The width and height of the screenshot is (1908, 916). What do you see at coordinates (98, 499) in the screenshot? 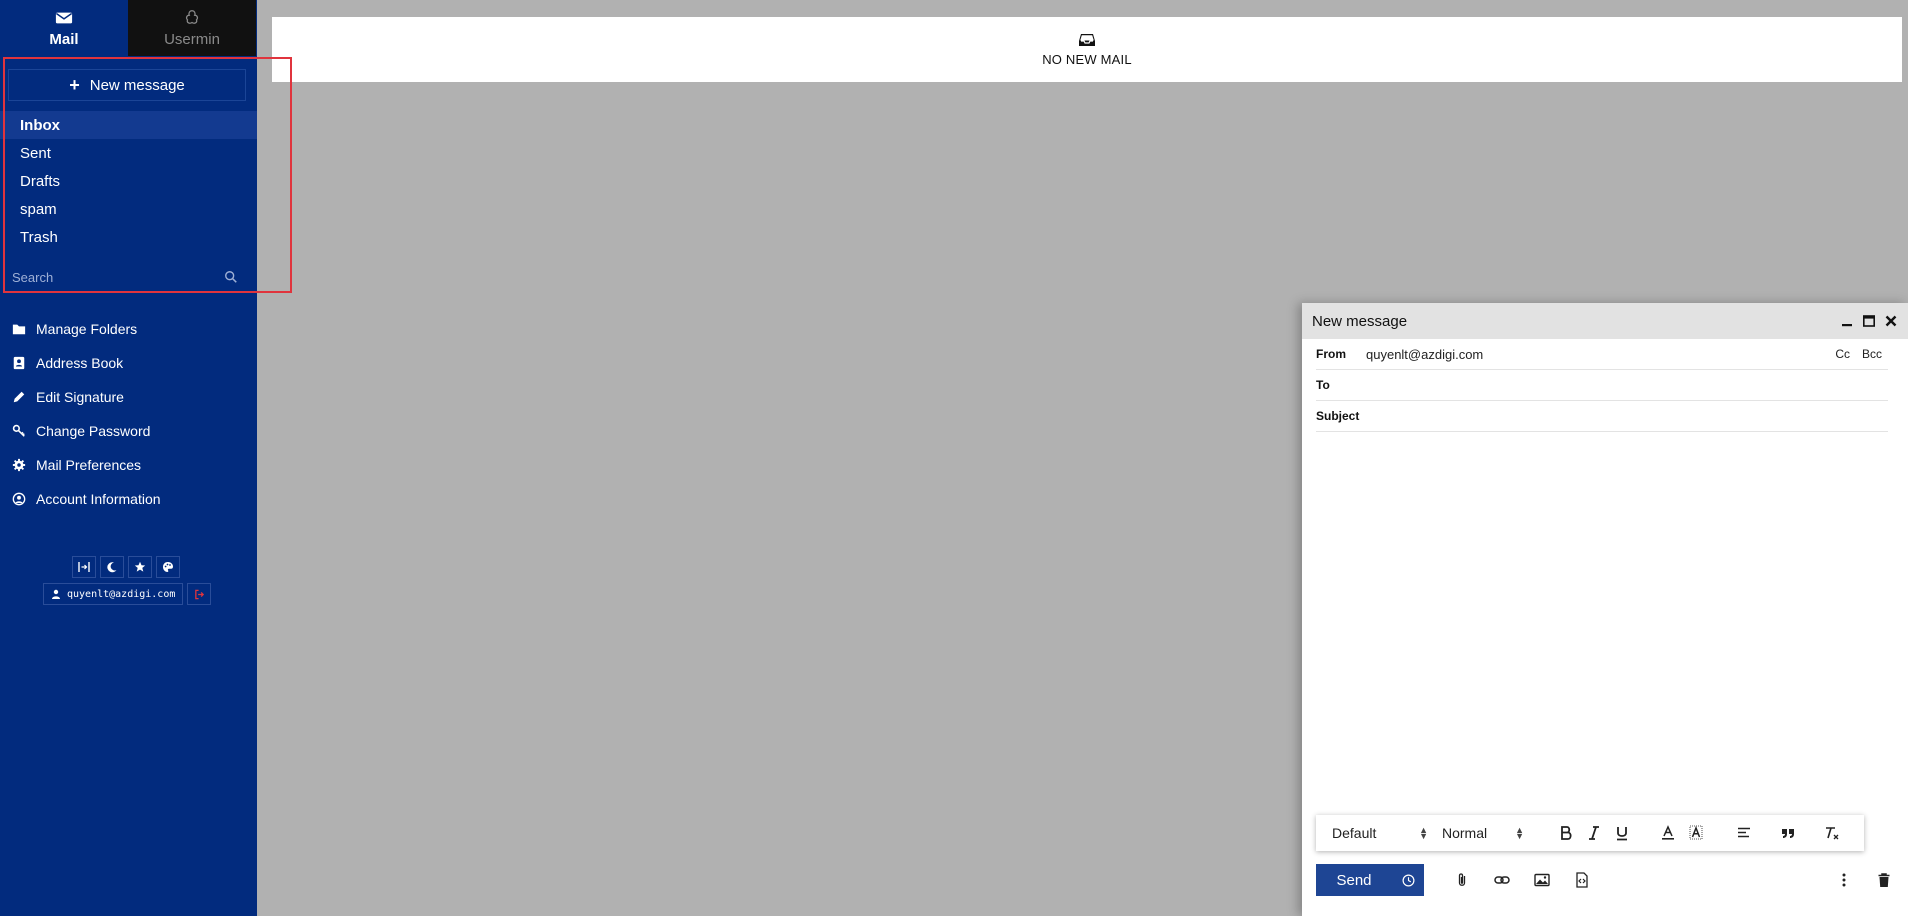
I see `menu-label: Account Information` at bounding box center [98, 499].